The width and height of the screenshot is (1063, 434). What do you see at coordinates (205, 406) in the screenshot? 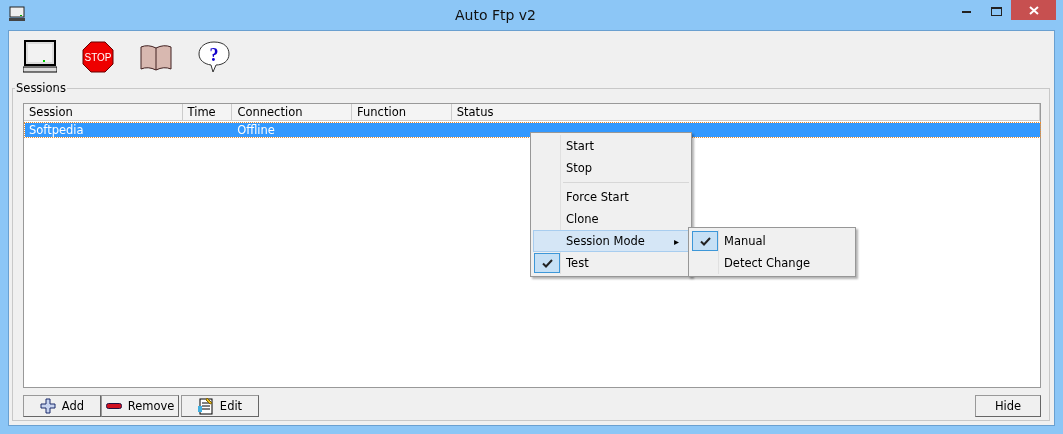
I see `notepad-icon` at bounding box center [205, 406].